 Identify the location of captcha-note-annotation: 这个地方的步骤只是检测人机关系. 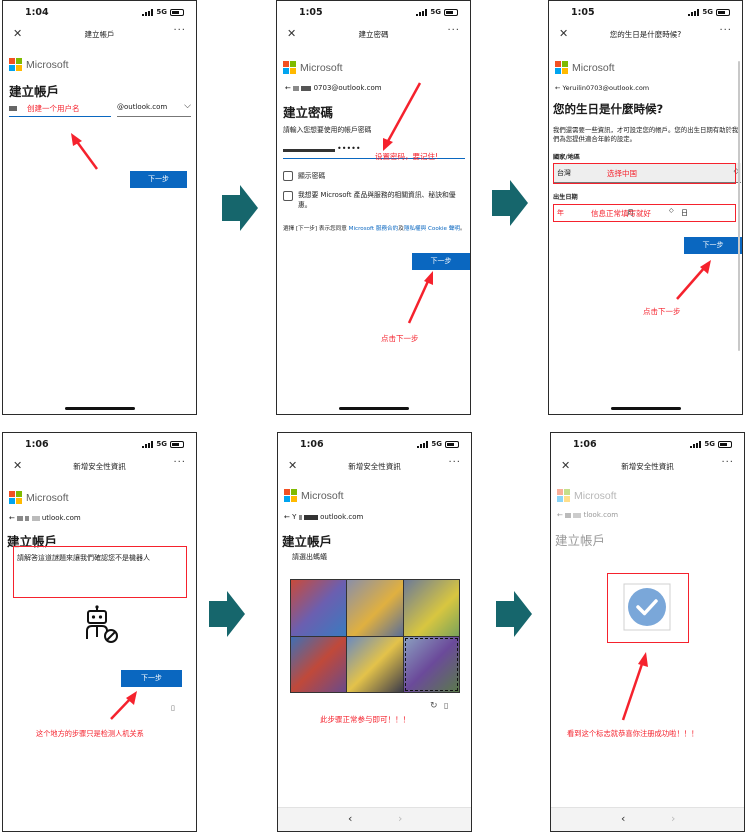
(90, 733).